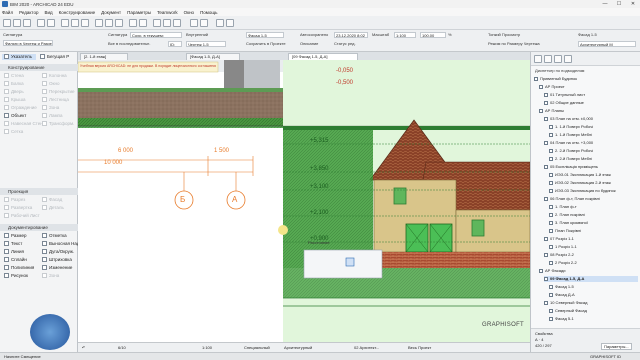  Describe the element at coordinates (586, 79) in the screenshot. I see `navigator-item: Приватный Будинок` at that location.